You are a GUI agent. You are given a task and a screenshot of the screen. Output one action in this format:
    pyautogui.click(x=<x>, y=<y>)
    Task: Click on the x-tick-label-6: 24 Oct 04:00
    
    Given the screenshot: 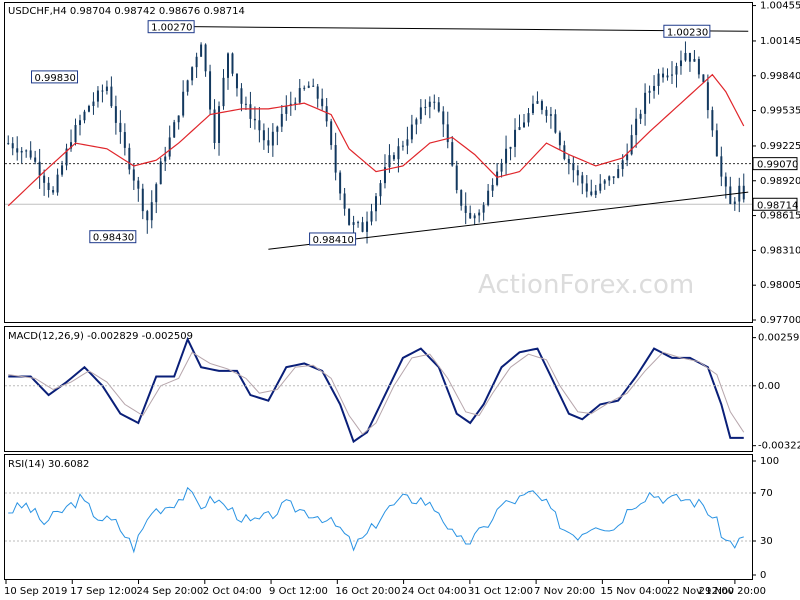 What is the action you would take?
    pyautogui.click(x=434, y=591)
    